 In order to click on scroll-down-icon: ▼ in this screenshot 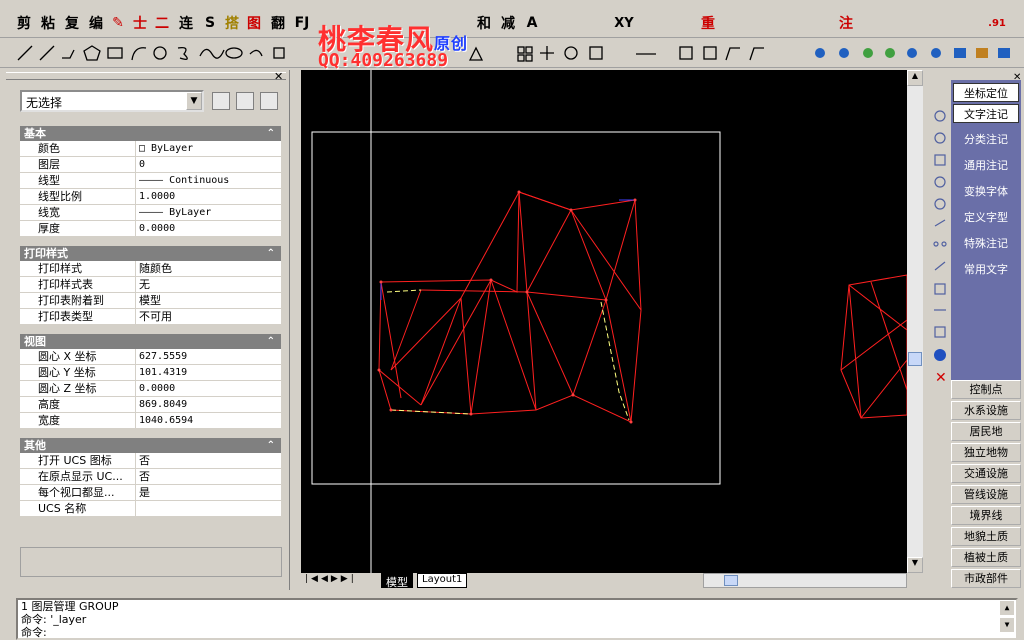, I will do `click(915, 565)`.